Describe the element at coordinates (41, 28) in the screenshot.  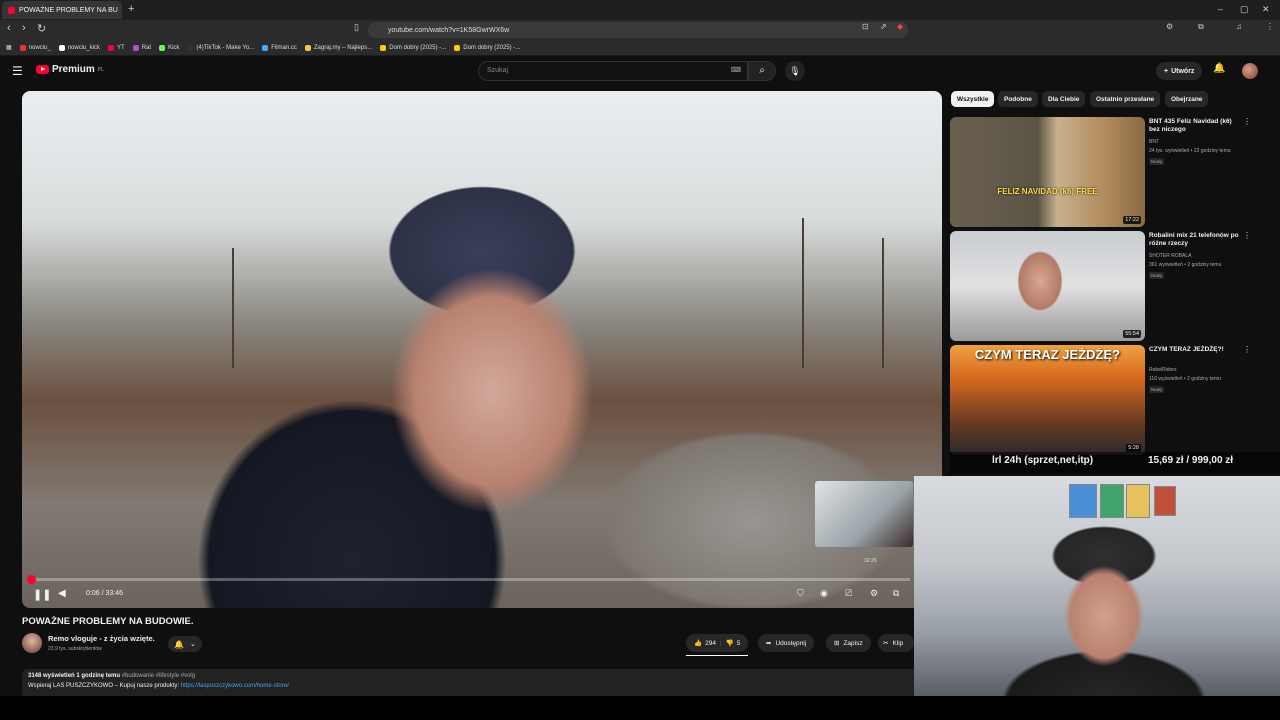
I see `reload-icon: ↻` at that location.